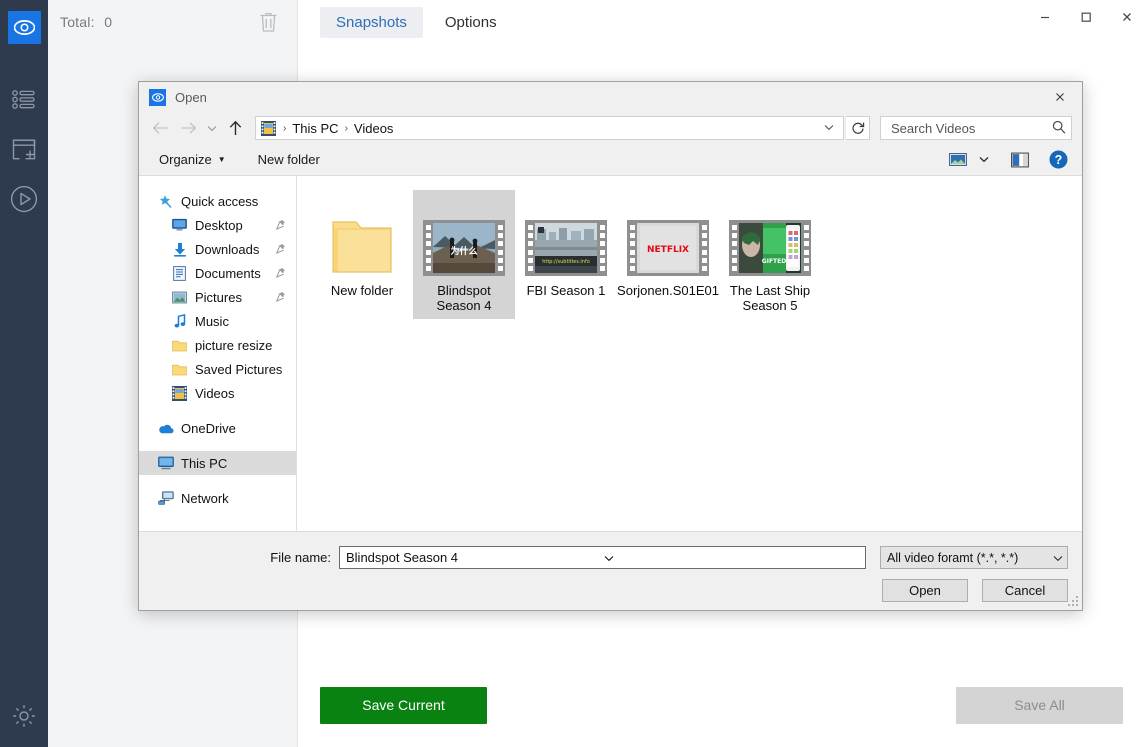 Image resolution: width=1147 pixels, height=747 pixels. Describe the element at coordinates (464, 237) in the screenshot. I see `video-thumbnail: 为什么` at that location.